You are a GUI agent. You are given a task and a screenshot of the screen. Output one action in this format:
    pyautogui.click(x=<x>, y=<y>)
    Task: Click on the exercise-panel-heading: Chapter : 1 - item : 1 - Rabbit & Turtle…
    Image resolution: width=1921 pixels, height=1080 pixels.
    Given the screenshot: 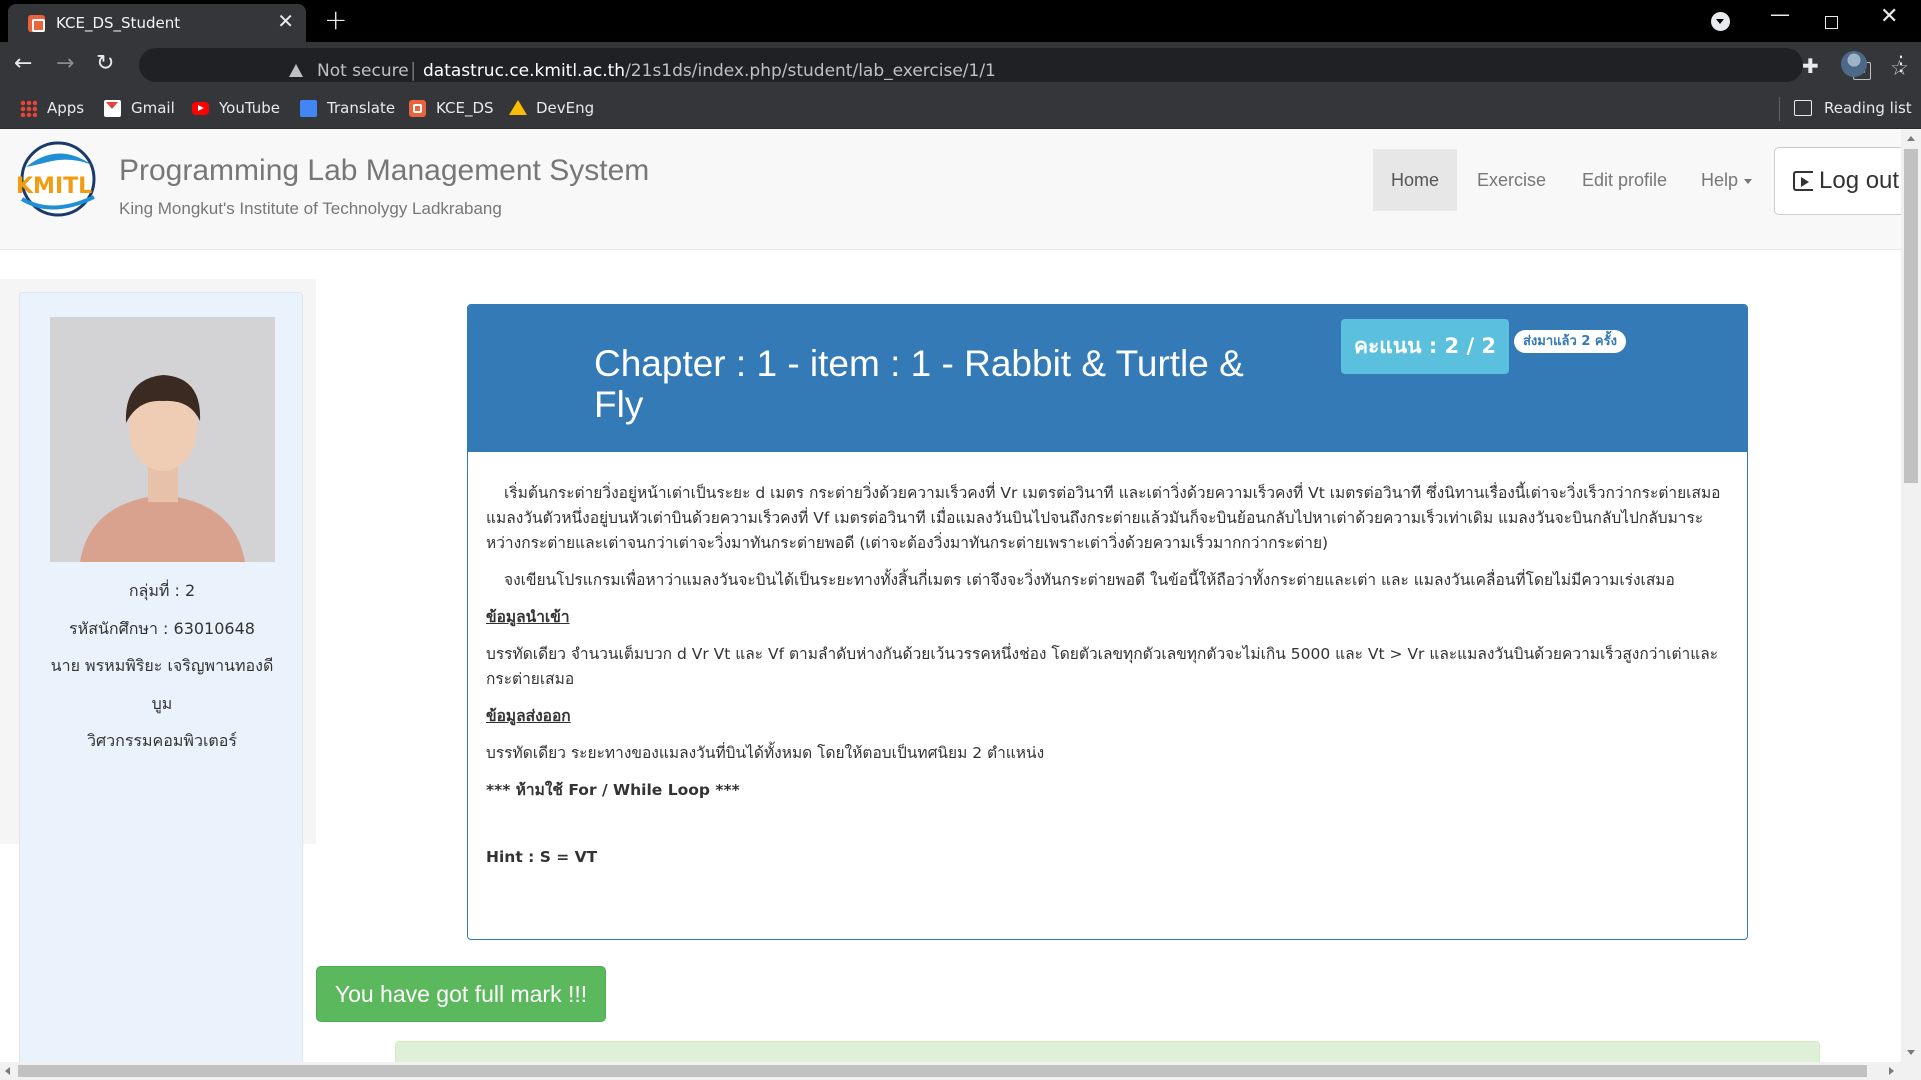 What is the action you would take?
    pyautogui.click(x=1107, y=378)
    